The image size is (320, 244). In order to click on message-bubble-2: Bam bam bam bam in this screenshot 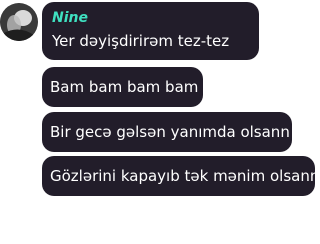, I will do `click(122, 87)`.